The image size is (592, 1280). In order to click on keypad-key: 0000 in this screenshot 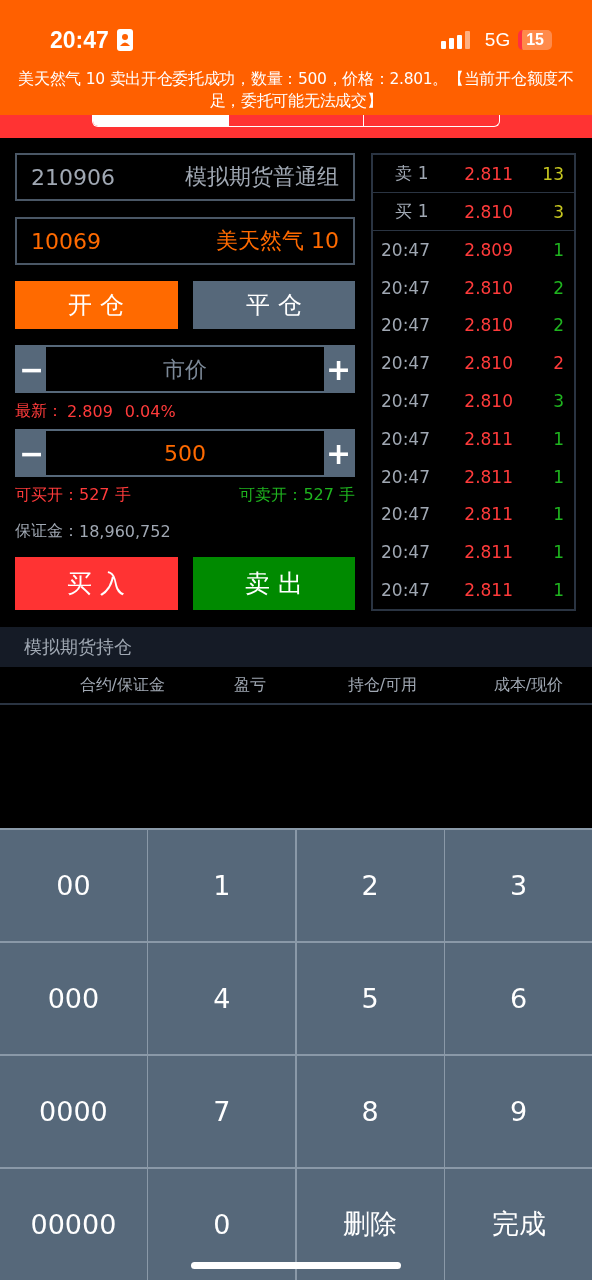, I will do `click(73, 1111)`.